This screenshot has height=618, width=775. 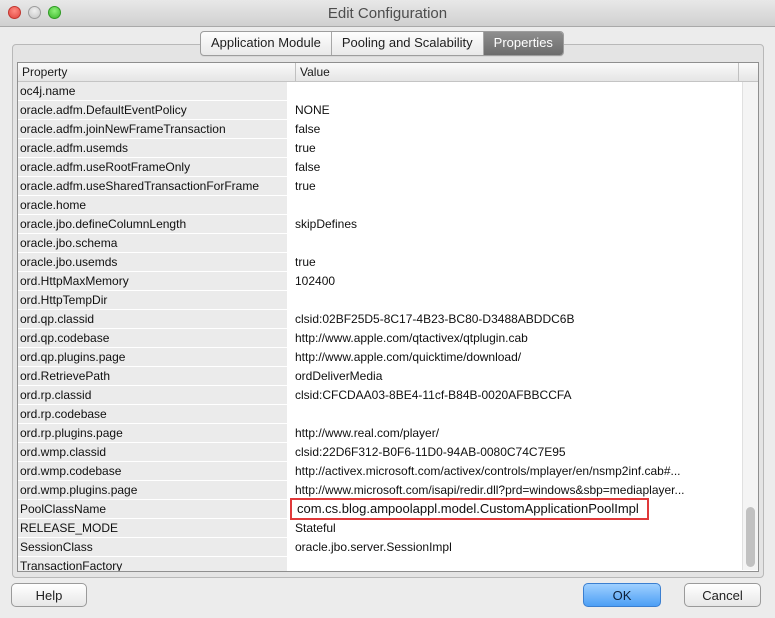 What do you see at coordinates (408, 43) in the screenshot?
I see `tab-pooling-and-scalability: Pooling and Scalability` at bounding box center [408, 43].